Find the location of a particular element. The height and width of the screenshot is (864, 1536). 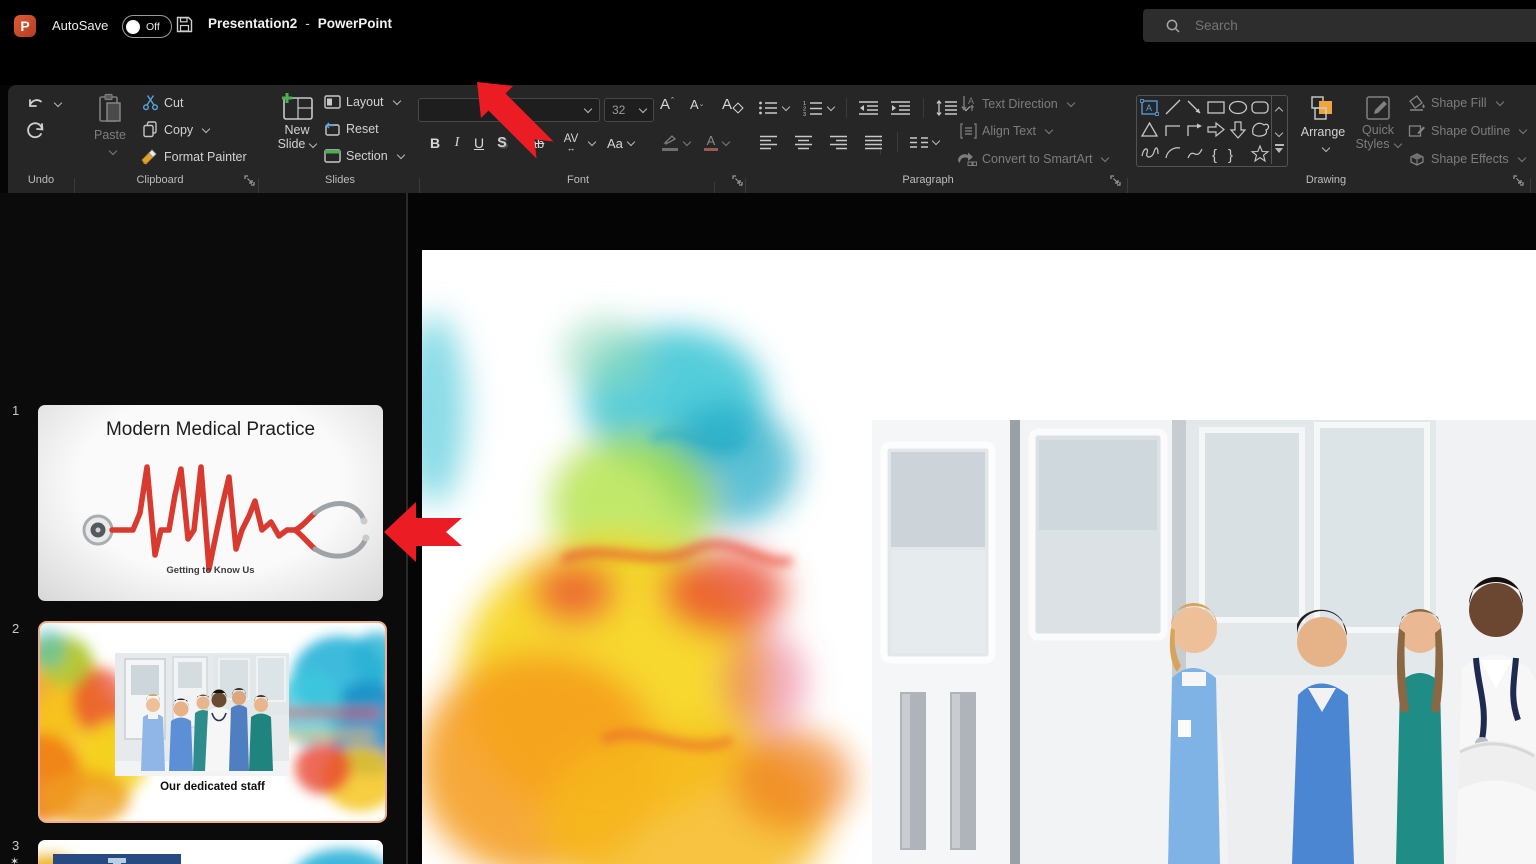

shape-right-brace: } is located at coordinates (1230, 155).